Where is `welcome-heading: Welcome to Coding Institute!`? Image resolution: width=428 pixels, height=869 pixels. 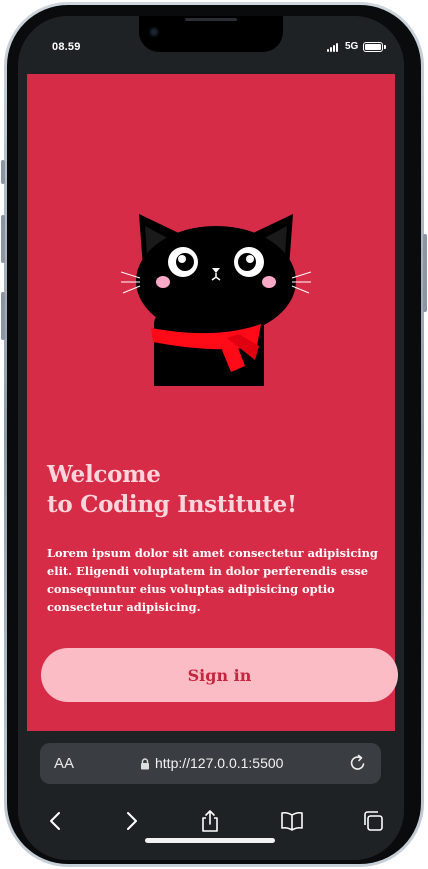
welcome-heading: Welcome to Coding Institute! is located at coordinates (172, 490).